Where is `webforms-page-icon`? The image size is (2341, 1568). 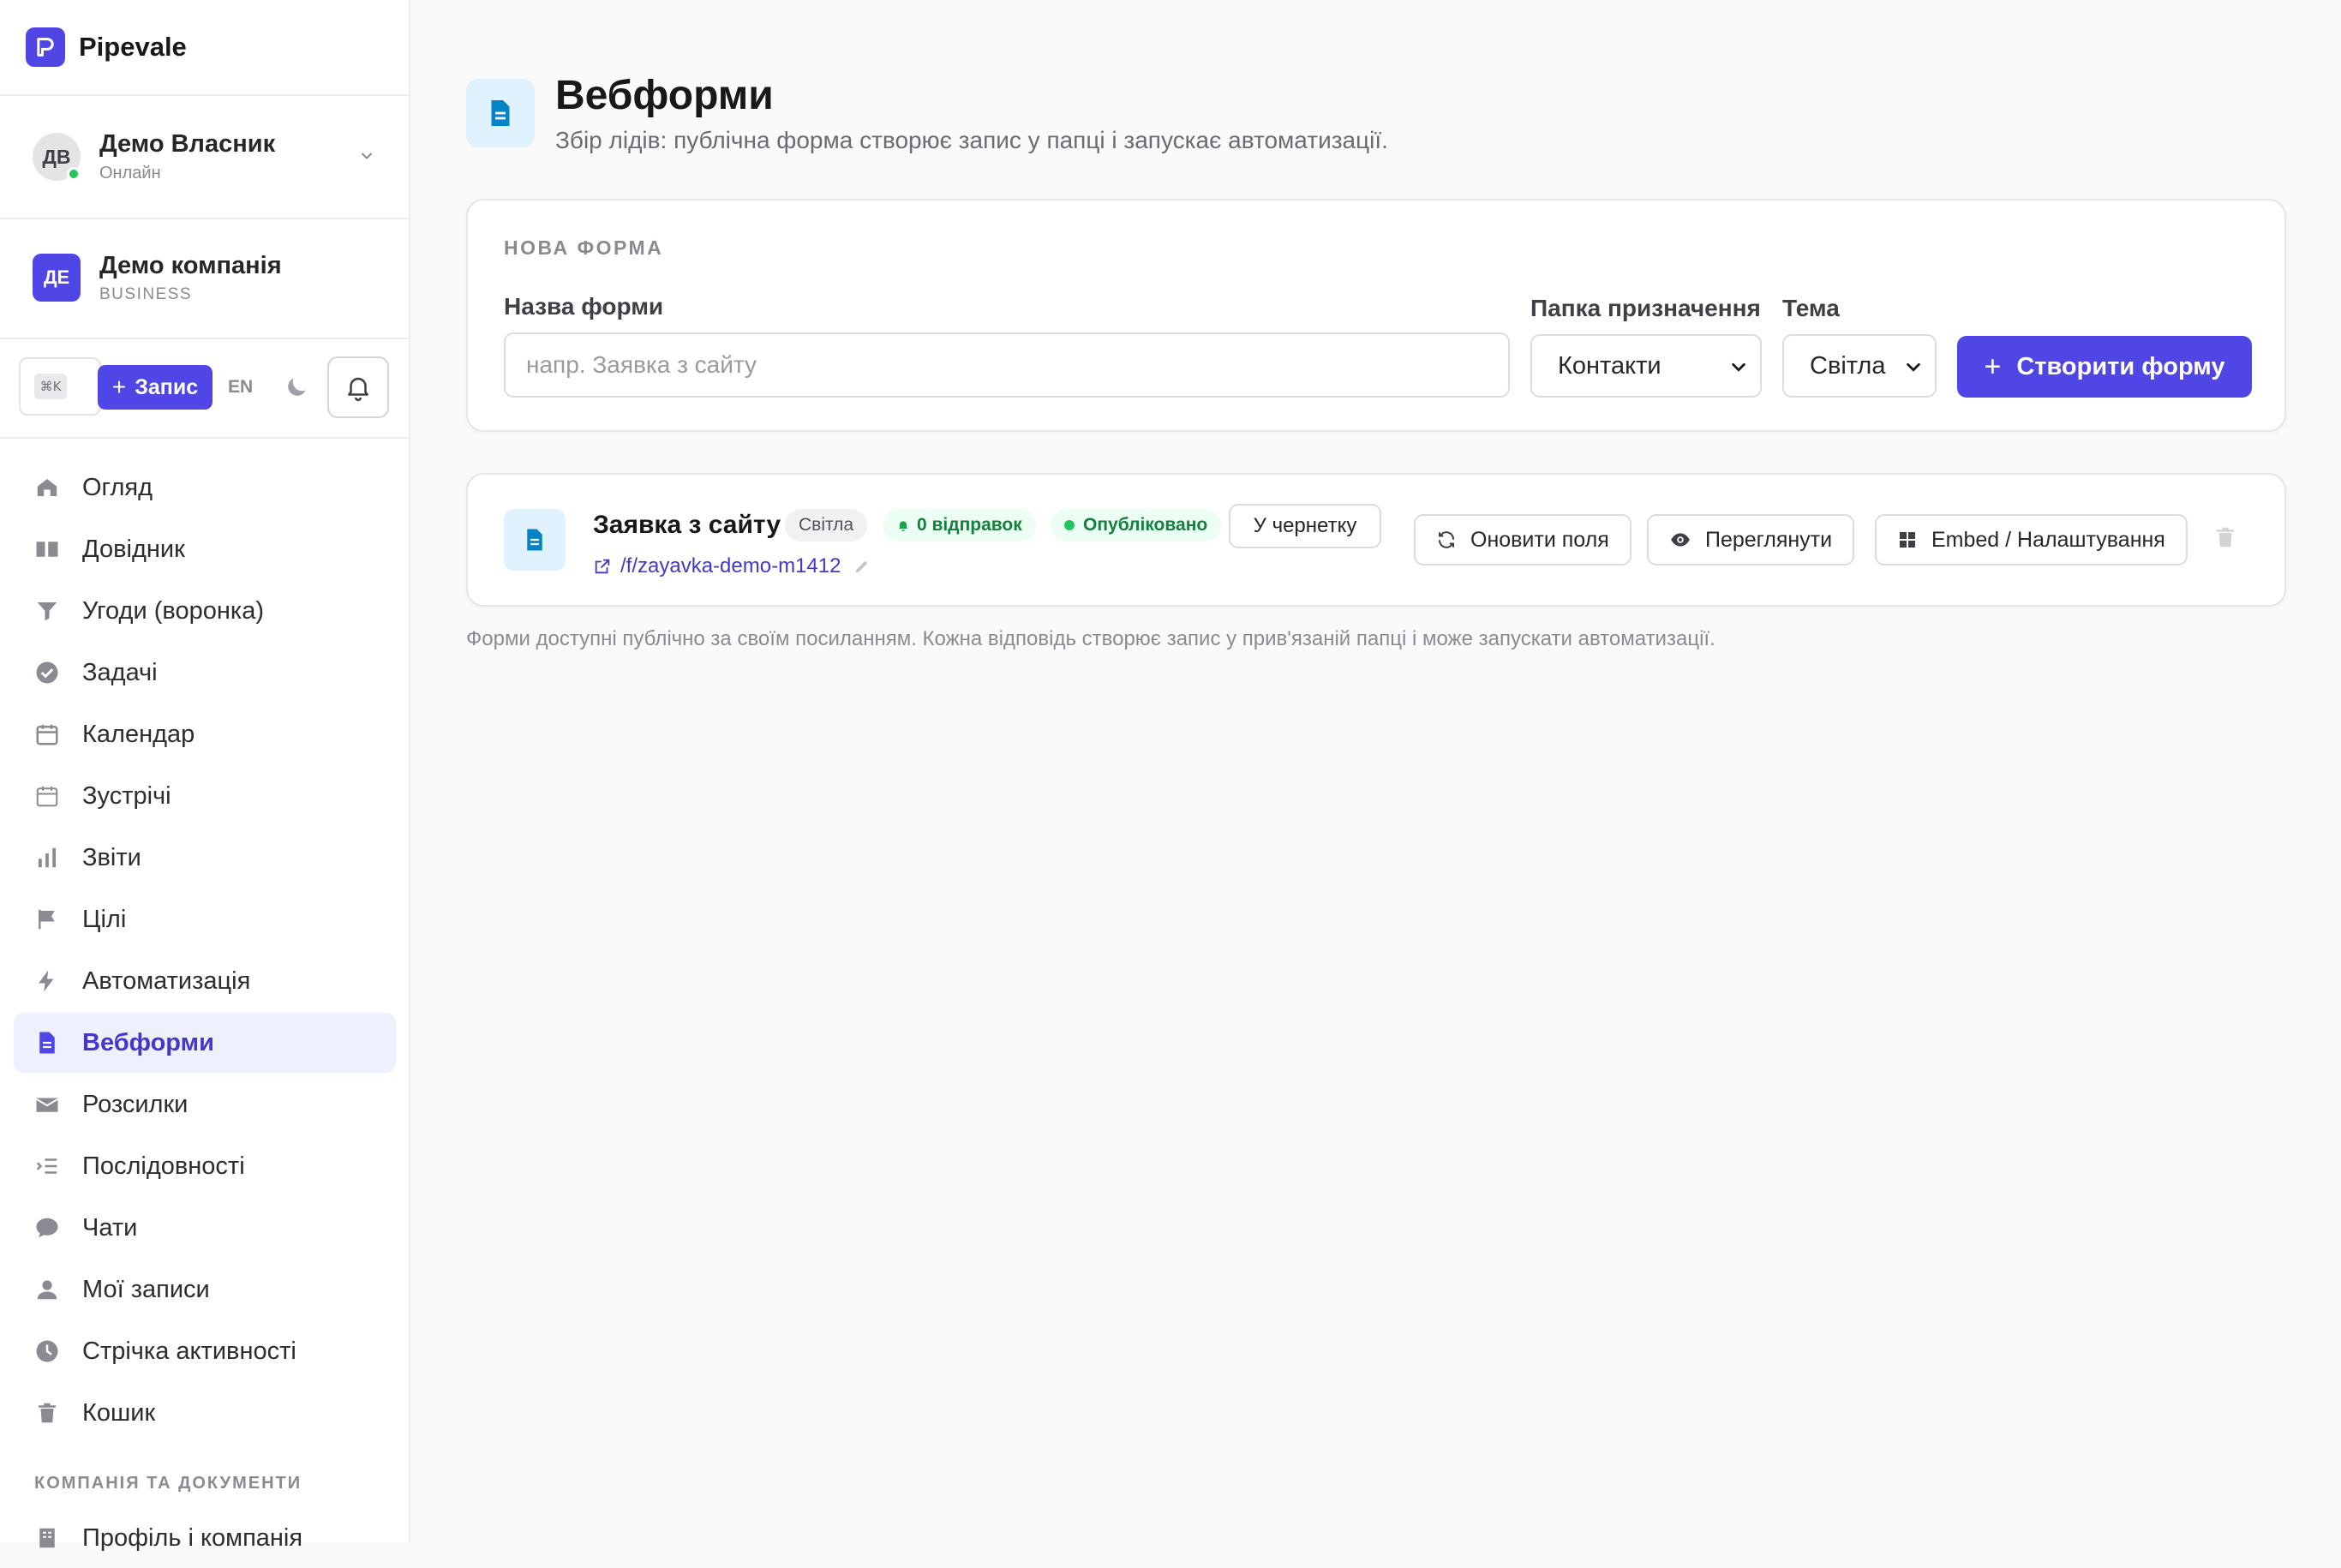
webforms-page-icon is located at coordinates (501, 113).